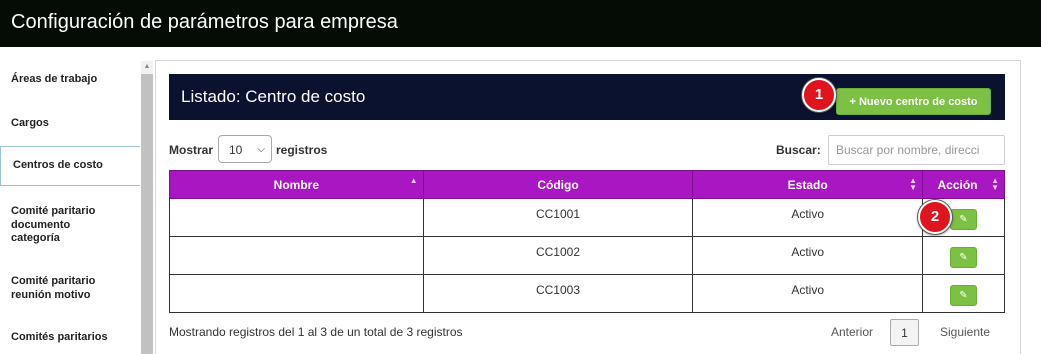 The height and width of the screenshot is (354, 1041). I want to click on sidebar-item-label: Comités paritarios, so click(59, 337).